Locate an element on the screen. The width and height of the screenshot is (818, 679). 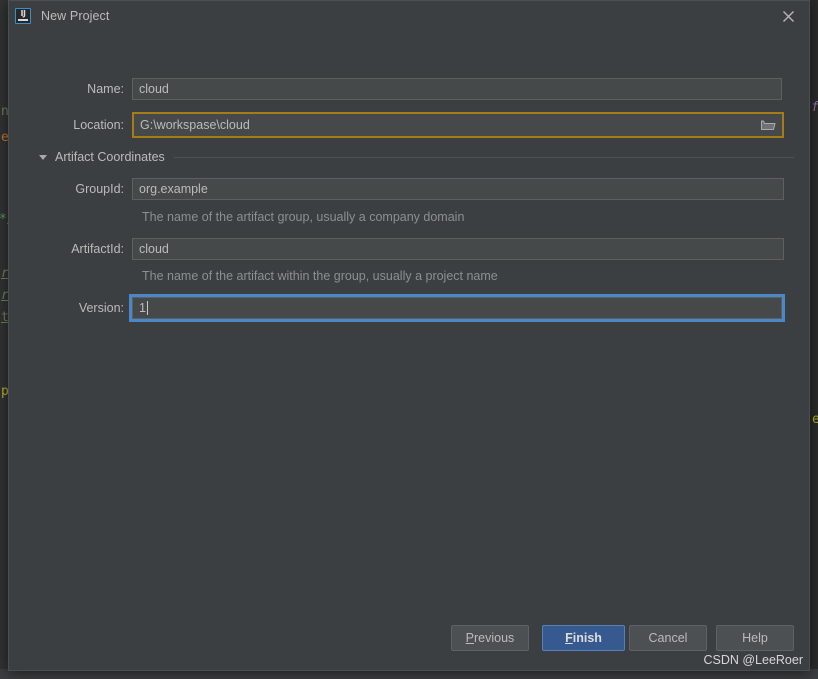
field-row-location: Location: G:\workspase\cloud is located at coordinates (407, 125).